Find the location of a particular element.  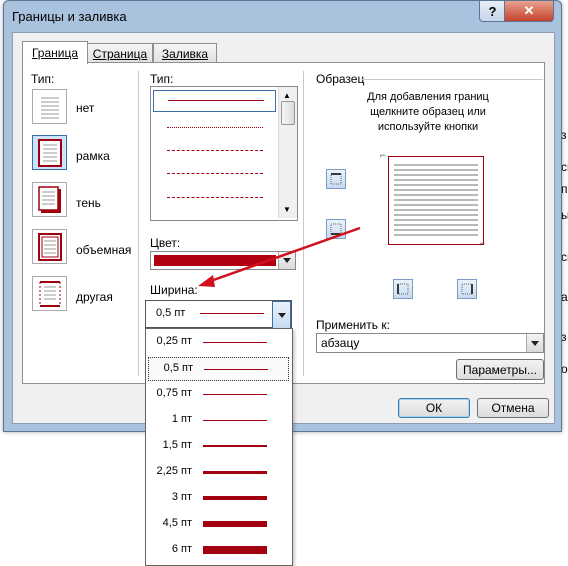

tab-borders: Граница is located at coordinates (55, 52).